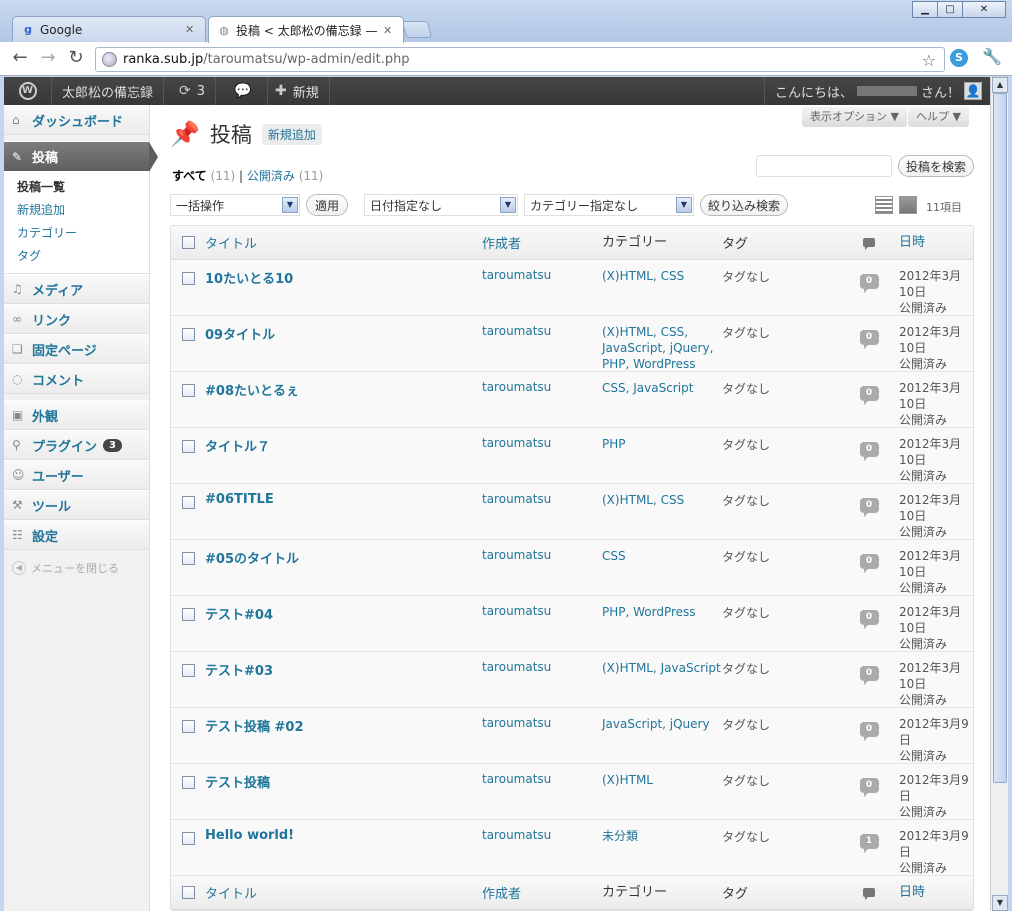  Describe the element at coordinates (343, 623) in the screenshot. I see `post-title-link: テスト#04` at that location.